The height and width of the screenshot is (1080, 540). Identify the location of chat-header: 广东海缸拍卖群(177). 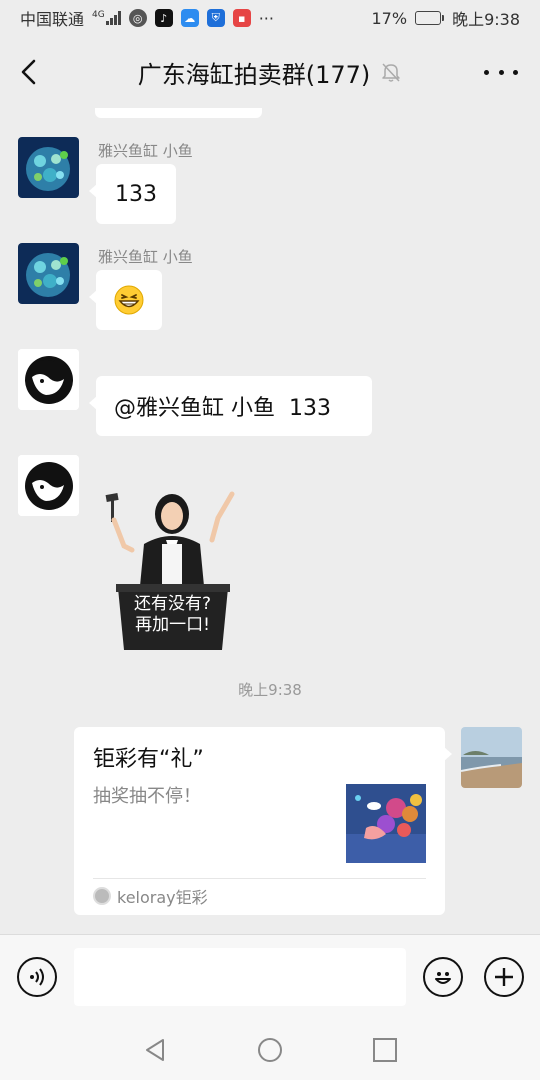
(270, 72).